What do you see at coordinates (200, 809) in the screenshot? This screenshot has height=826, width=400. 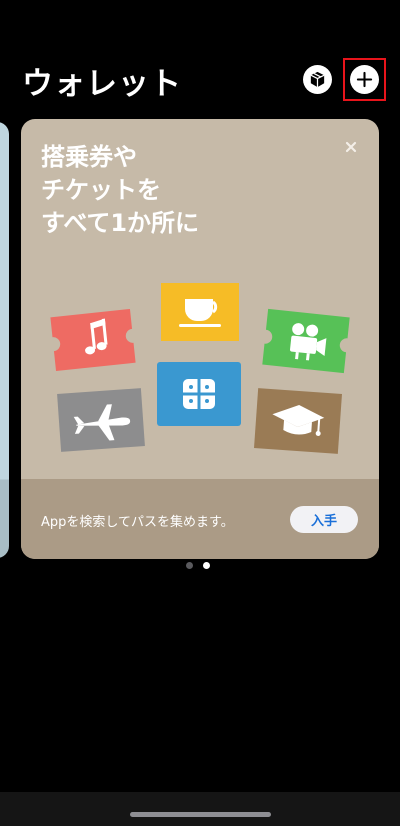 I see `bottom-bar` at bounding box center [200, 809].